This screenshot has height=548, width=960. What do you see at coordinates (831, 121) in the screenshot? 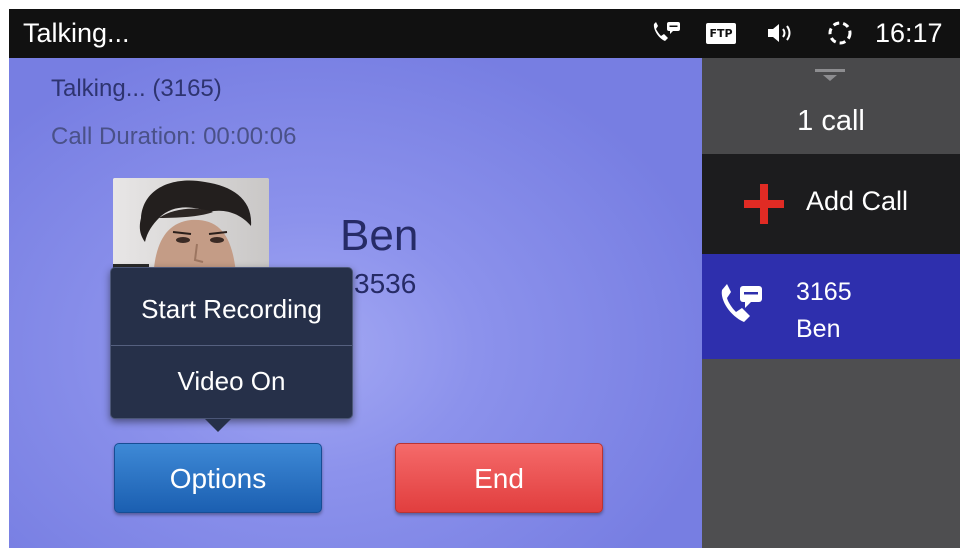
I see `call-count-label: 1 call` at bounding box center [831, 121].